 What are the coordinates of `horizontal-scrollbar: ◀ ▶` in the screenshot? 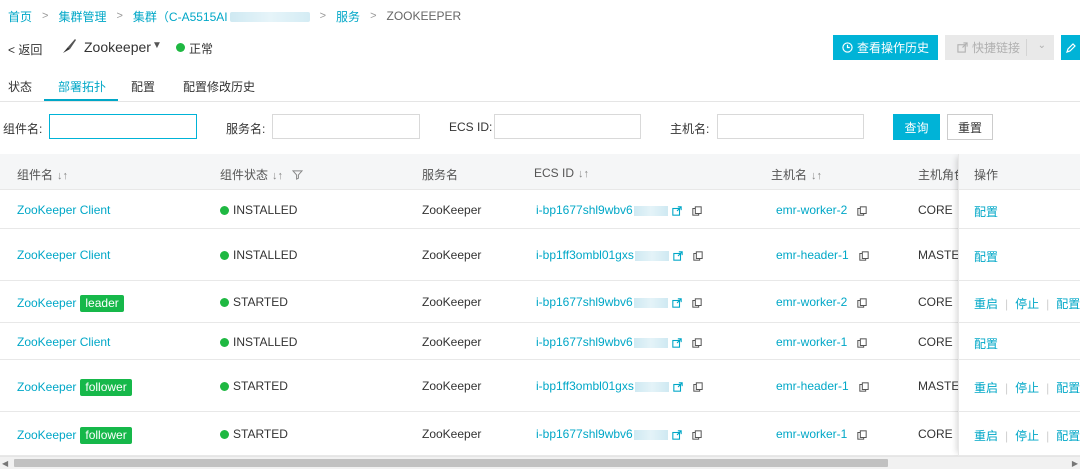 It's located at (540, 462).